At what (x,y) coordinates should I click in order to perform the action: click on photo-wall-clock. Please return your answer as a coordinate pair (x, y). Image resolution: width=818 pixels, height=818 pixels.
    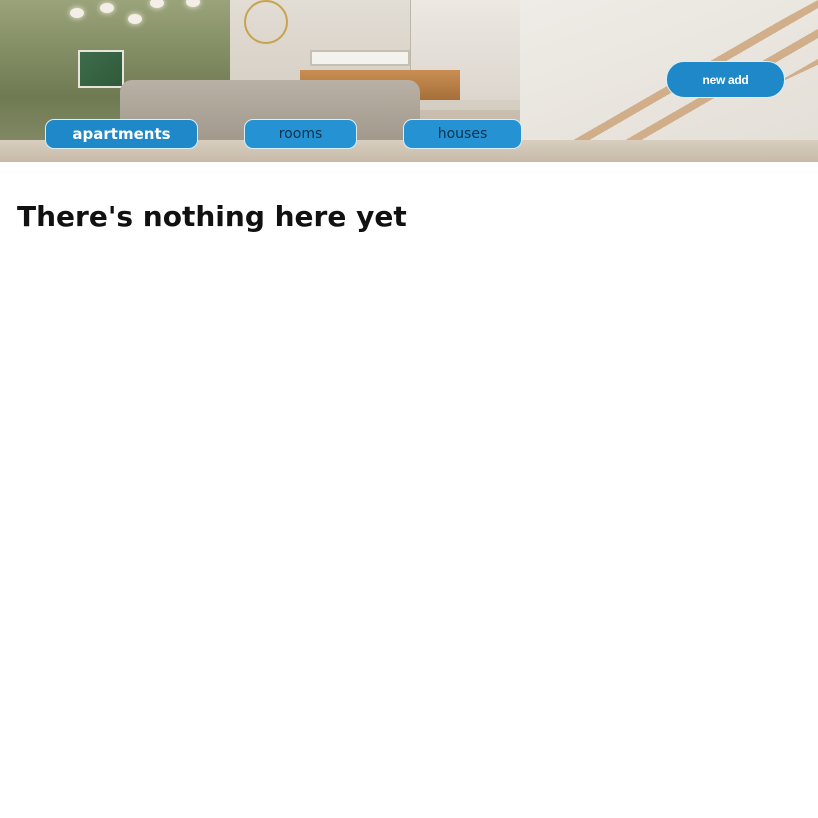
    Looking at the image, I should click on (266, 22).